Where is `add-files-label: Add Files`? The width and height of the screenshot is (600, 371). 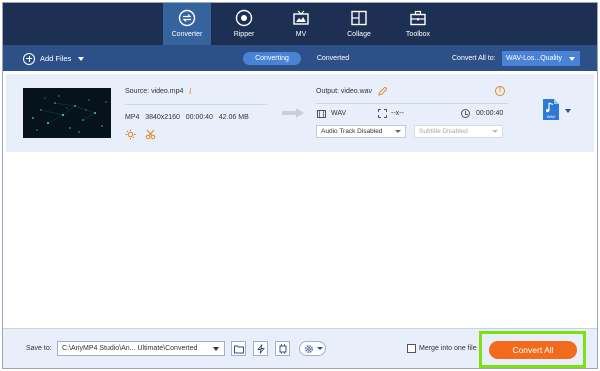 add-files-label: Add Files is located at coordinates (56, 58).